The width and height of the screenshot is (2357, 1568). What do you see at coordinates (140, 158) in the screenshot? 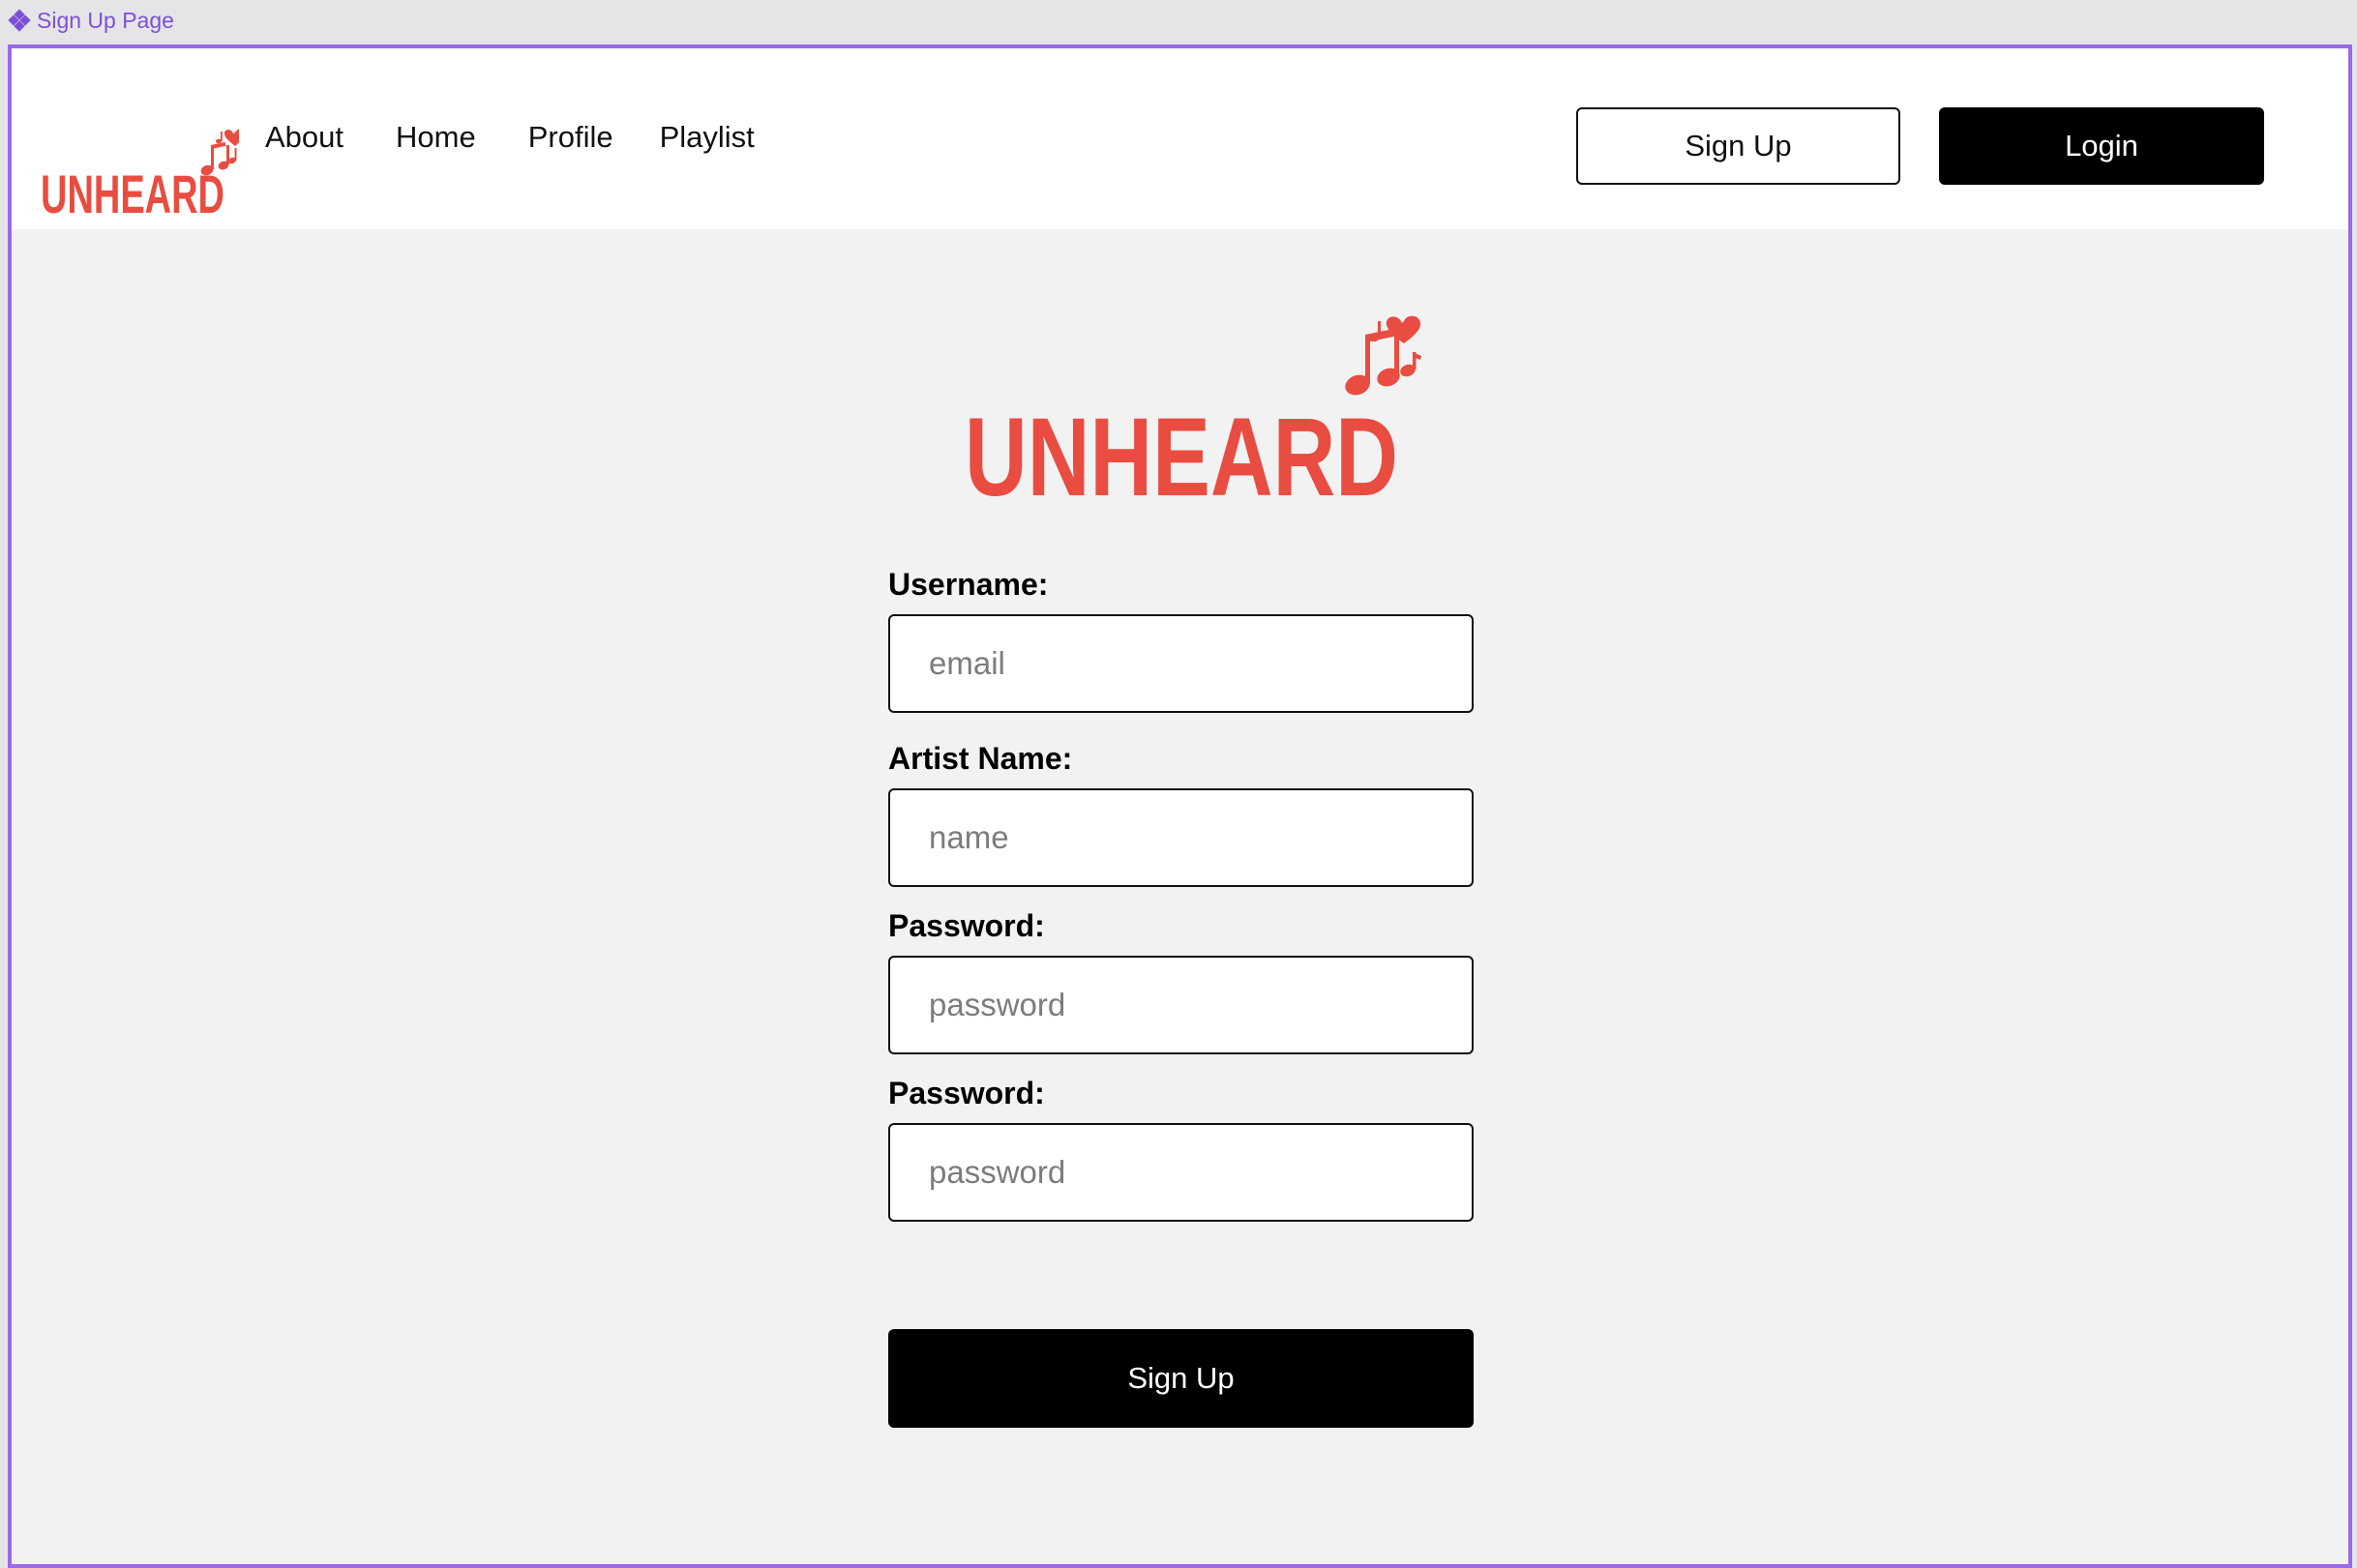
I see `brand-logo: UNHEARD` at bounding box center [140, 158].